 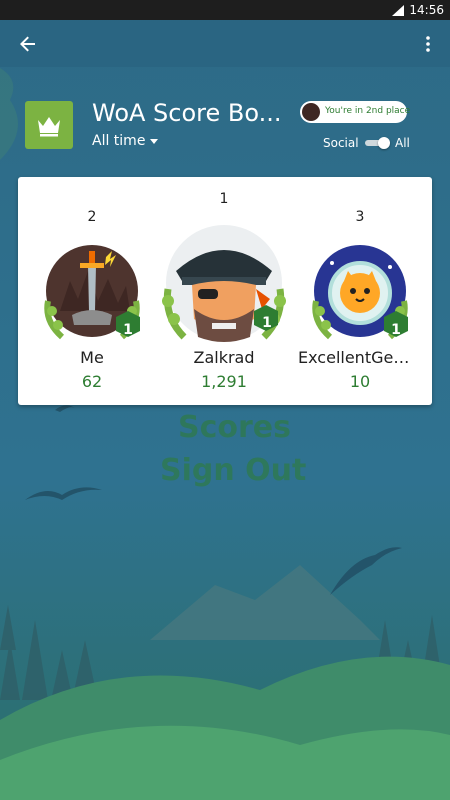 What do you see at coordinates (119, 141) in the screenshot?
I see `time-scope-label: All time` at bounding box center [119, 141].